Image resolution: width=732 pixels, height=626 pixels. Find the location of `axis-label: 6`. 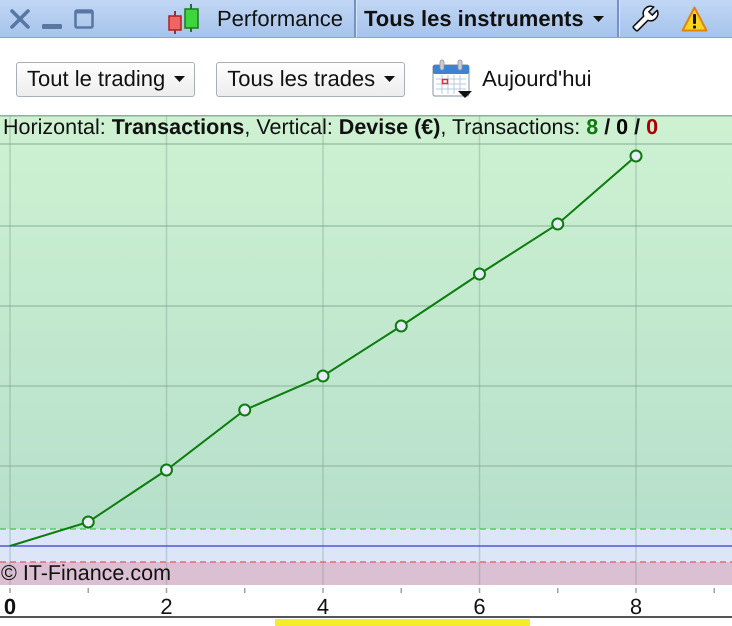

axis-label: 6 is located at coordinates (479, 606).